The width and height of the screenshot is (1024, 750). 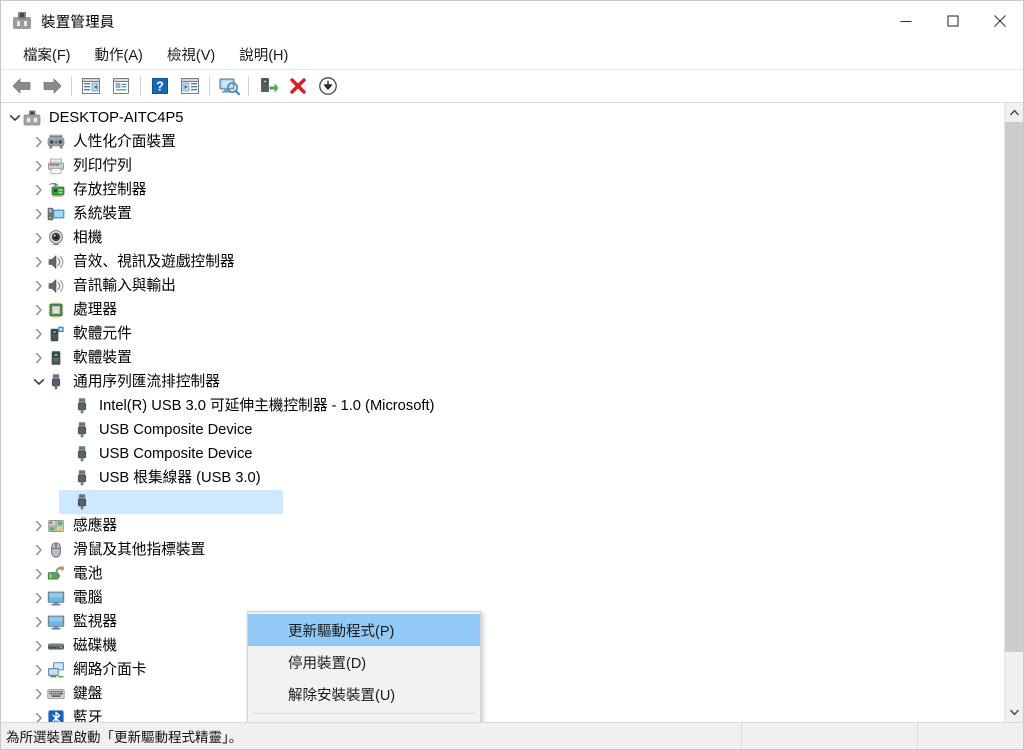 I want to click on vertical-scrollbar, so click(x=1013, y=412).